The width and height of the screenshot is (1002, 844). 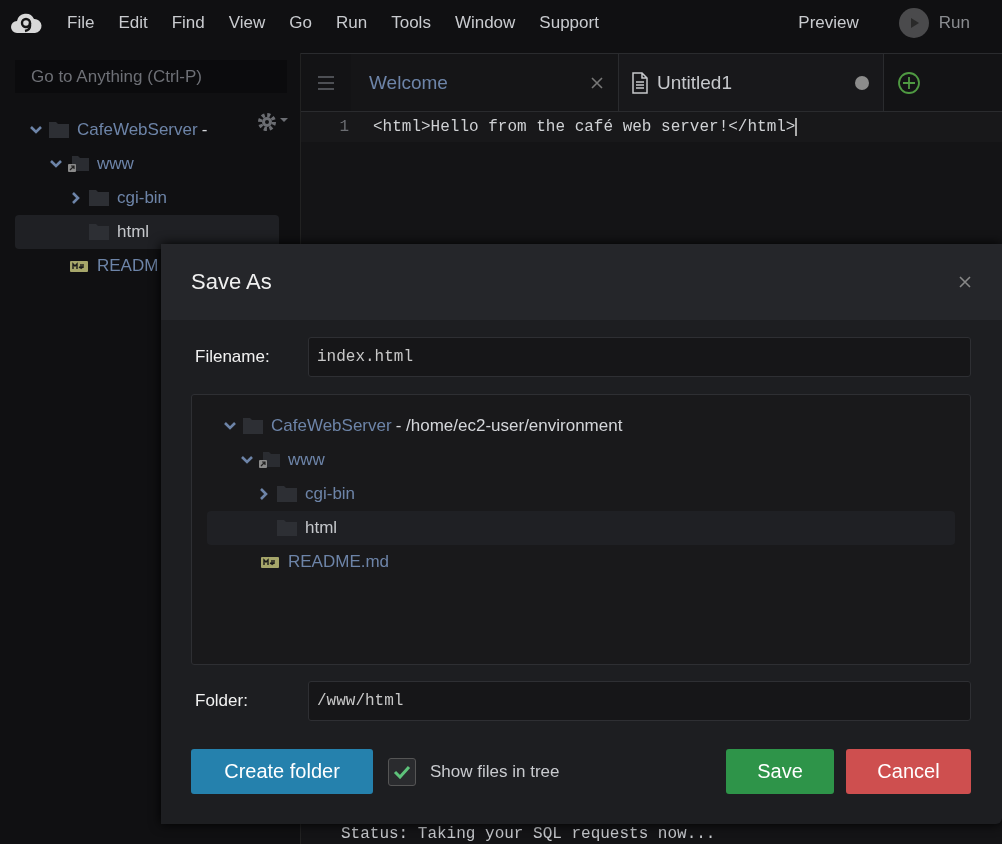 What do you see at coordinates (221, 701) in the screenshot?
I see `field-label: Folder:` at bounding box center [221, 701].